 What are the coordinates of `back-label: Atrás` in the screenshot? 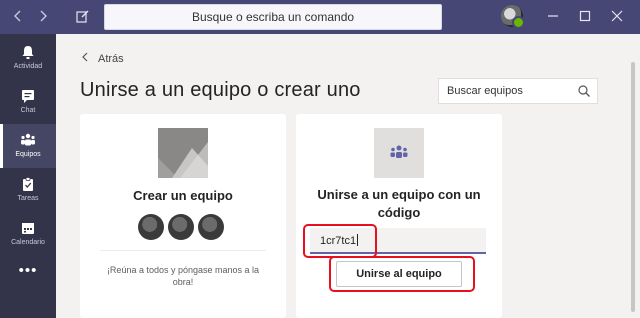 It's located at (111, 59).